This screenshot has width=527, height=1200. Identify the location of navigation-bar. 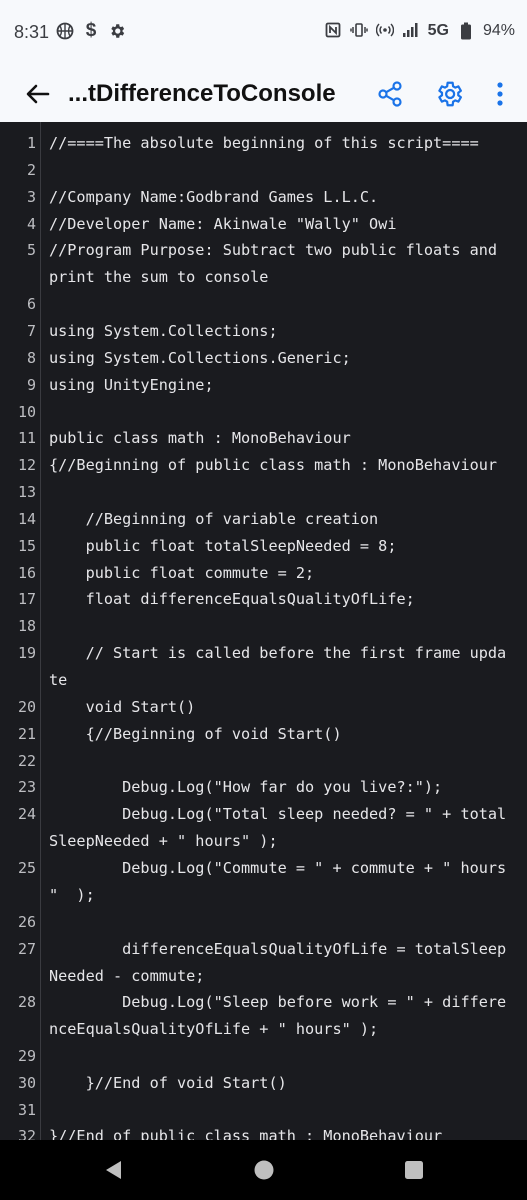
(263, 1170).